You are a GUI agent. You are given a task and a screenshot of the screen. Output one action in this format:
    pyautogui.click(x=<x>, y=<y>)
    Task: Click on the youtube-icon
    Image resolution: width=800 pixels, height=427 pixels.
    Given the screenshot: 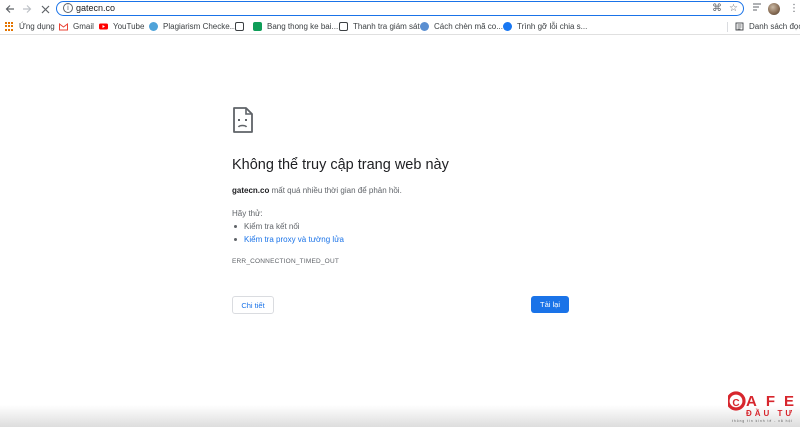 What is the action you would take?
    pyautogui.click(x=103, y=26)
    